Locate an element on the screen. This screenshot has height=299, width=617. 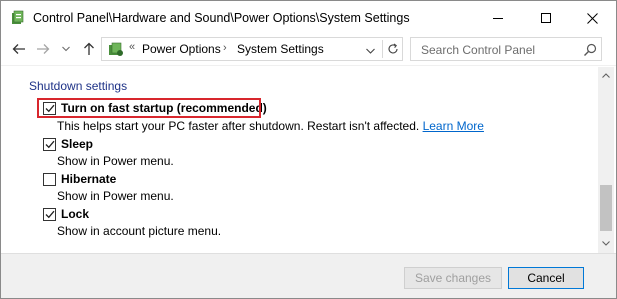
up-button is located at coordinates (89, 49).